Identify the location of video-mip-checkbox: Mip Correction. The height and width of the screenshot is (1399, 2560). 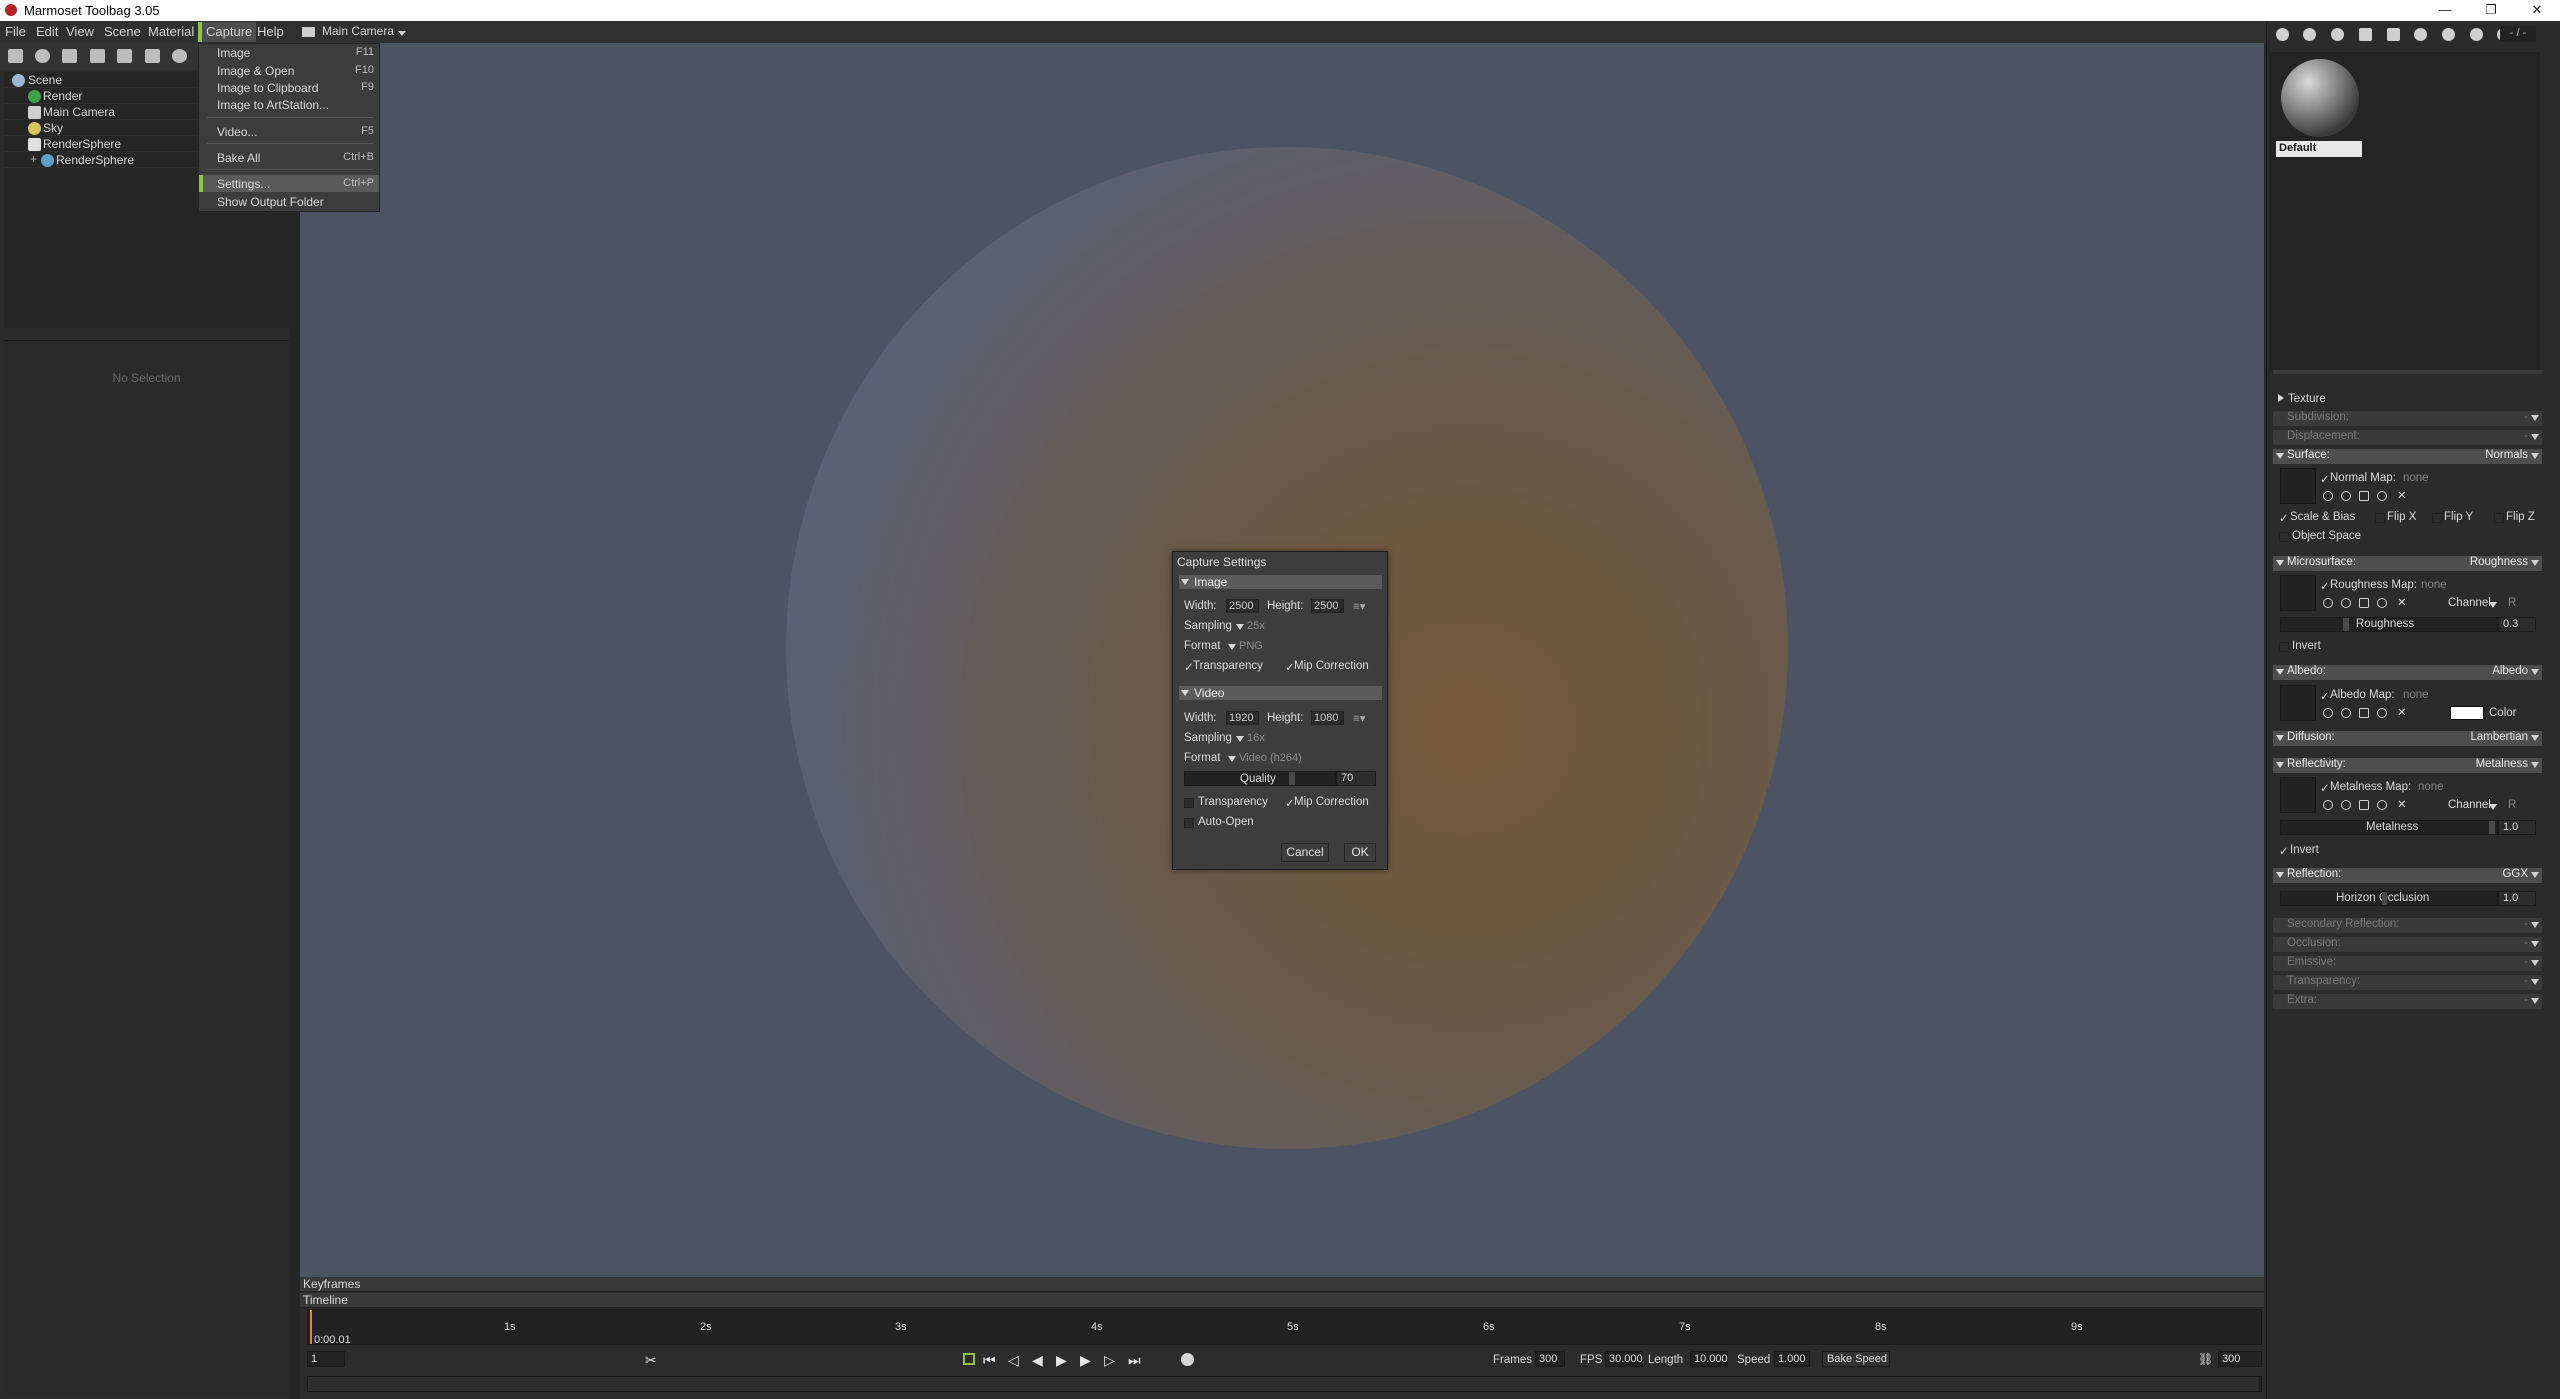
(1331, 802).